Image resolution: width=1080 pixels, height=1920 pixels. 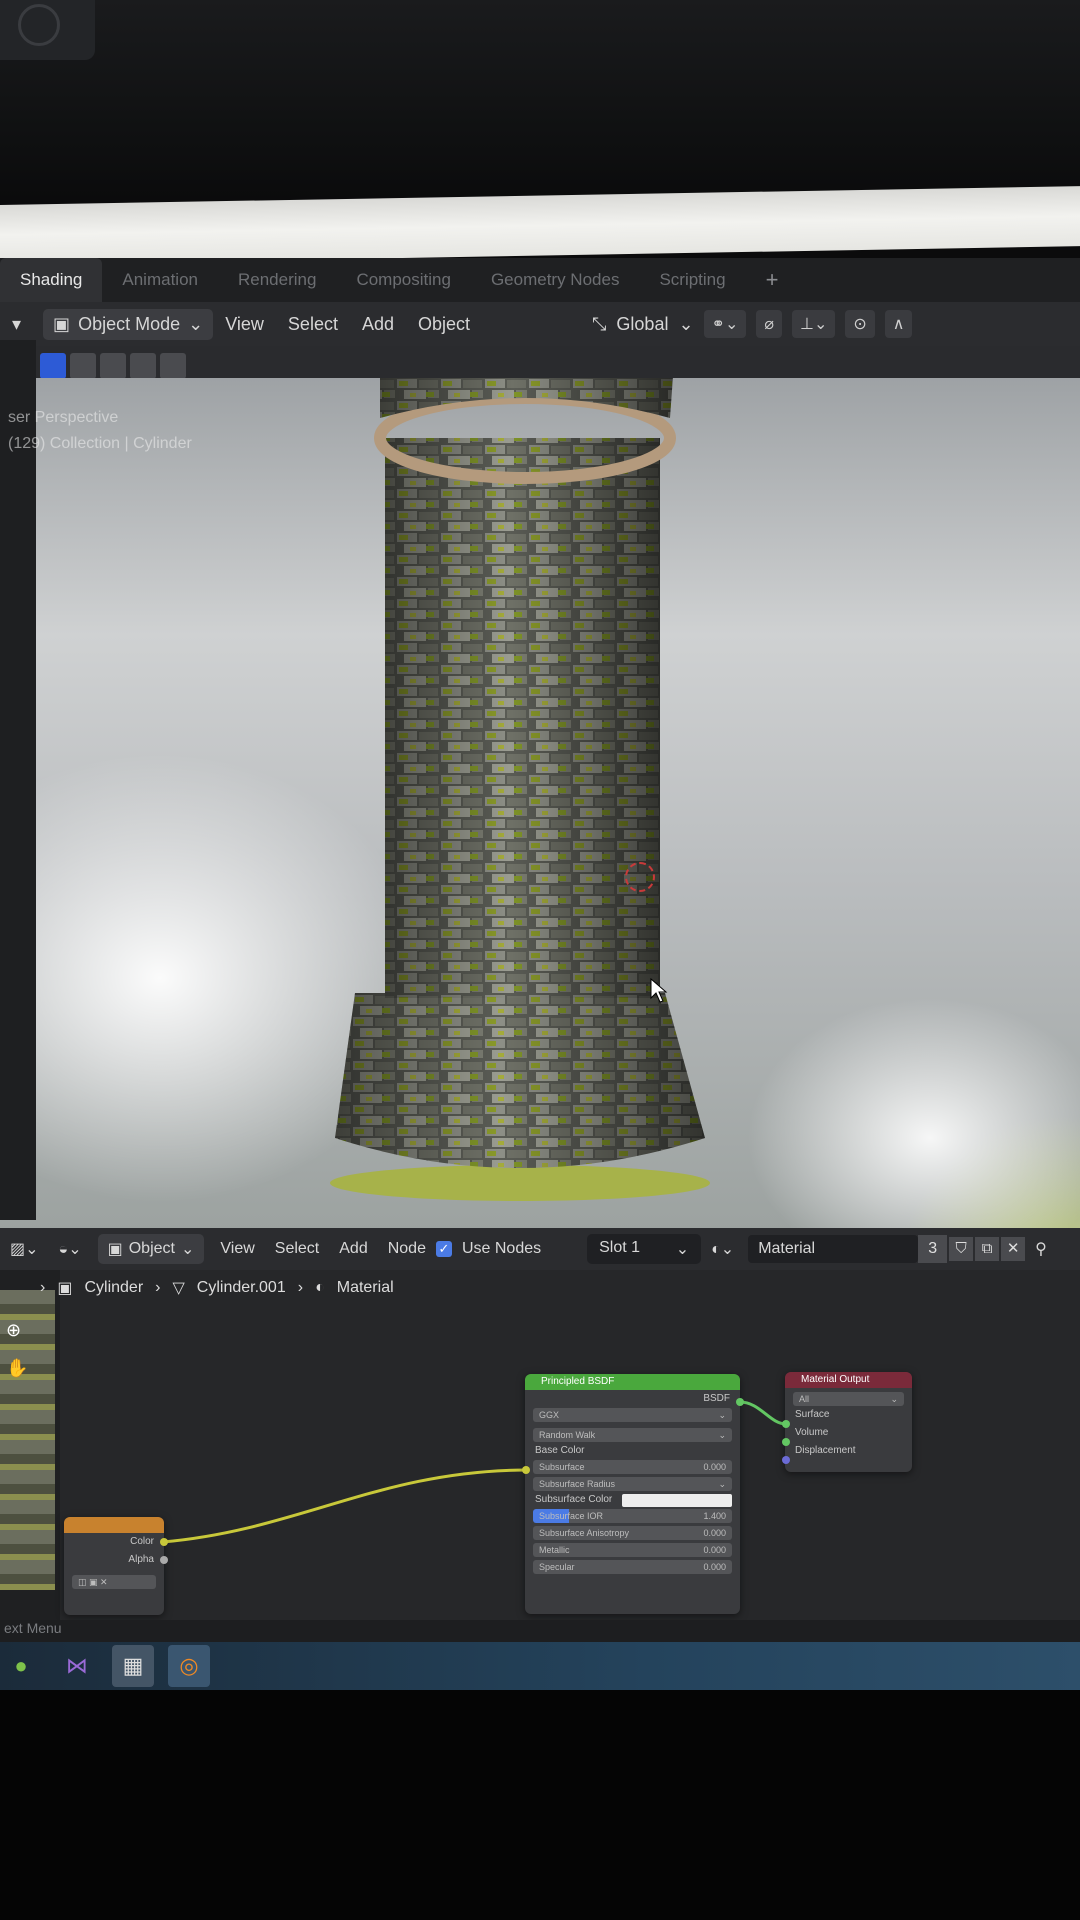 I want to click on link-bsdf-to-surface, so click(x=763, y=1413).